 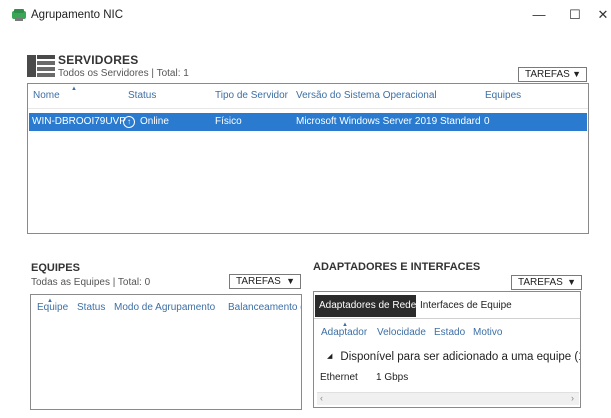 I want to click on tab-network-adapters: Adaptadores de Rede, so click(x=365, y=306).